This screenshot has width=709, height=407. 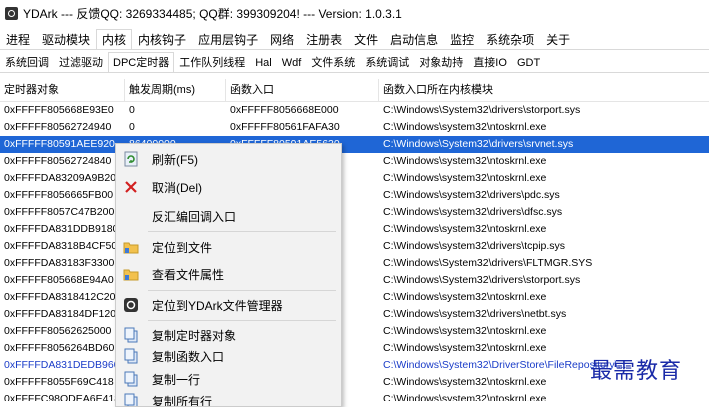 I want to click on cell-function-entry: 0xFFFFF8056668E000, so click(x=302, y=110).